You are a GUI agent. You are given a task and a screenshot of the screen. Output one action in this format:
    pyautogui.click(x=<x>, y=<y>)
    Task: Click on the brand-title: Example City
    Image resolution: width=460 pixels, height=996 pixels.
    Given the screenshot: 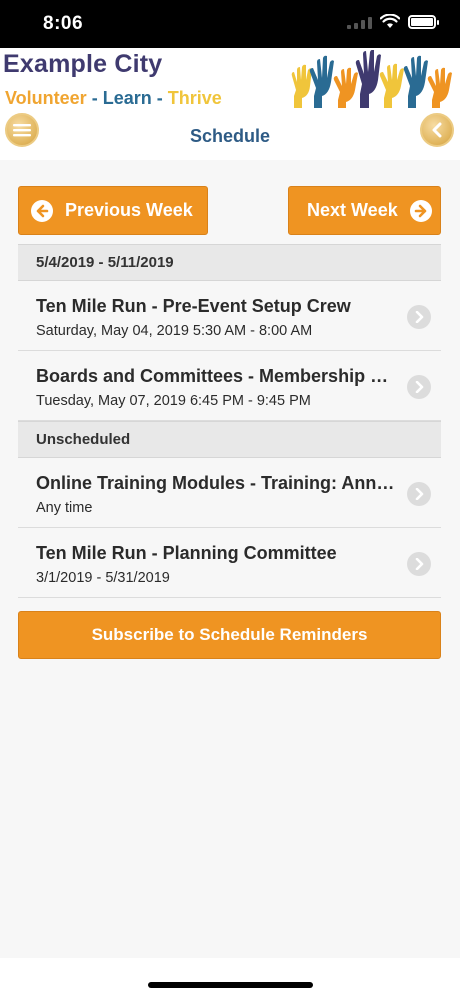 What is the action you would take?
    pyautogui.click(x=83, y=64)
    